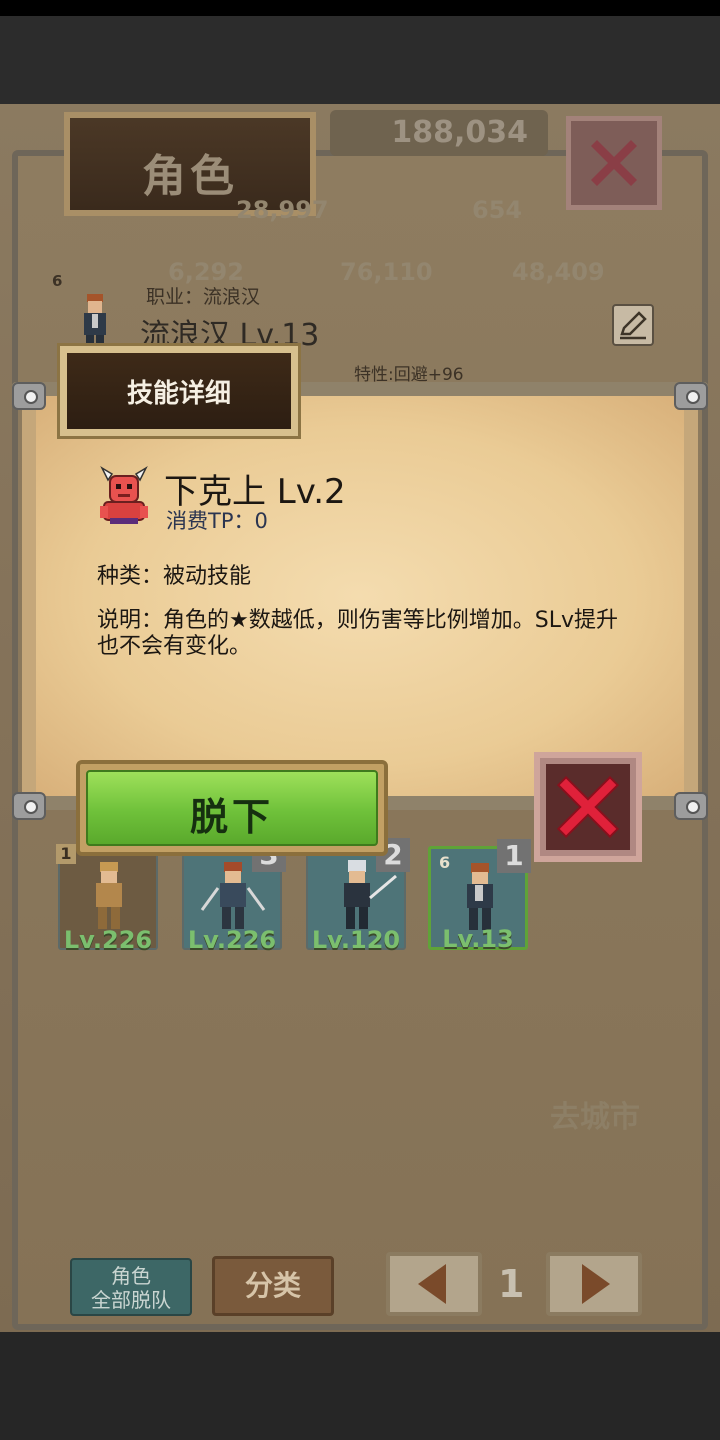 The width and height of the screenshot is (720, 1440). I want to click on stat-value: 48,409, so click(558, 272).